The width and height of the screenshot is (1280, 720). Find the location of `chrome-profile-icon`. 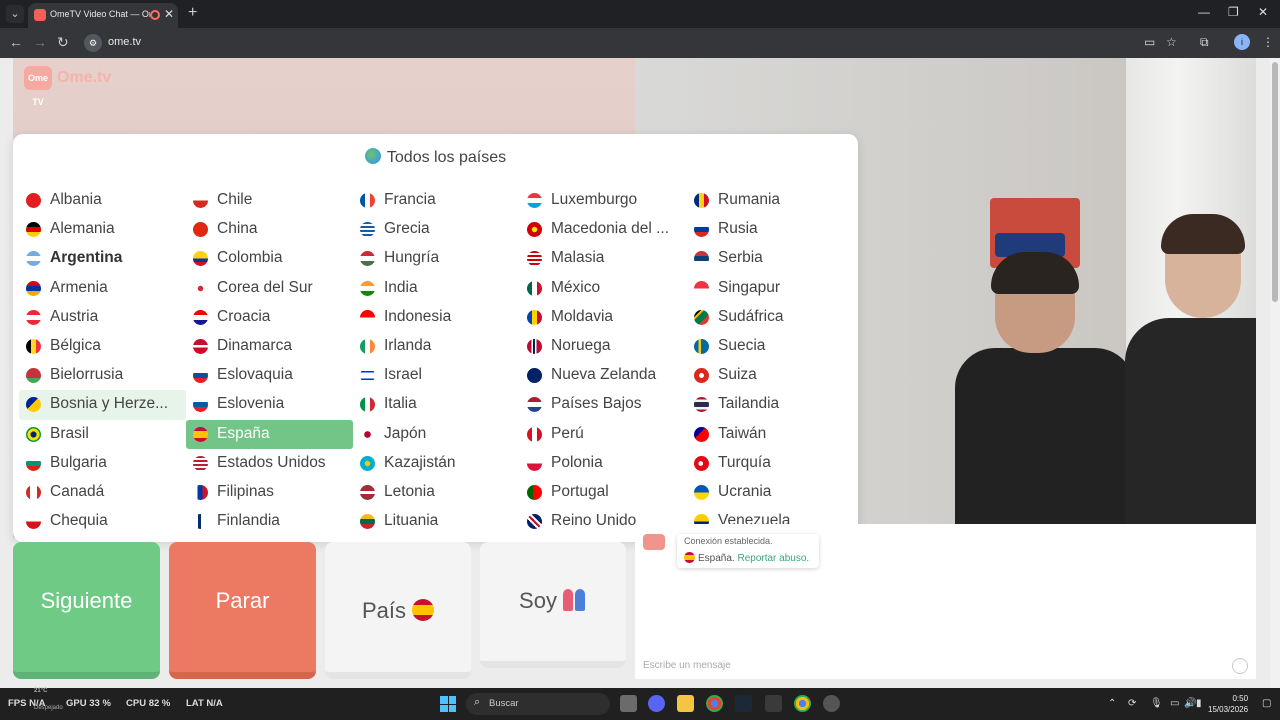

chrome-profile-icon is located at coordinates (802, 703).